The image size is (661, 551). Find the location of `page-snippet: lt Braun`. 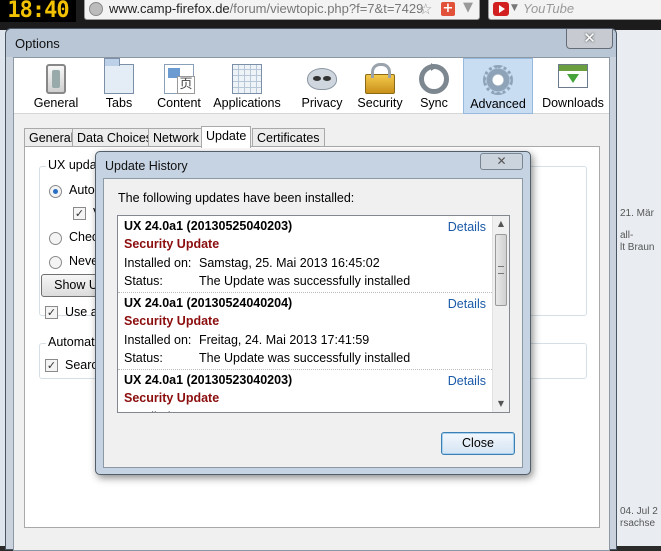

page-snippet: lt Braun is located at coordinates (637, 247).